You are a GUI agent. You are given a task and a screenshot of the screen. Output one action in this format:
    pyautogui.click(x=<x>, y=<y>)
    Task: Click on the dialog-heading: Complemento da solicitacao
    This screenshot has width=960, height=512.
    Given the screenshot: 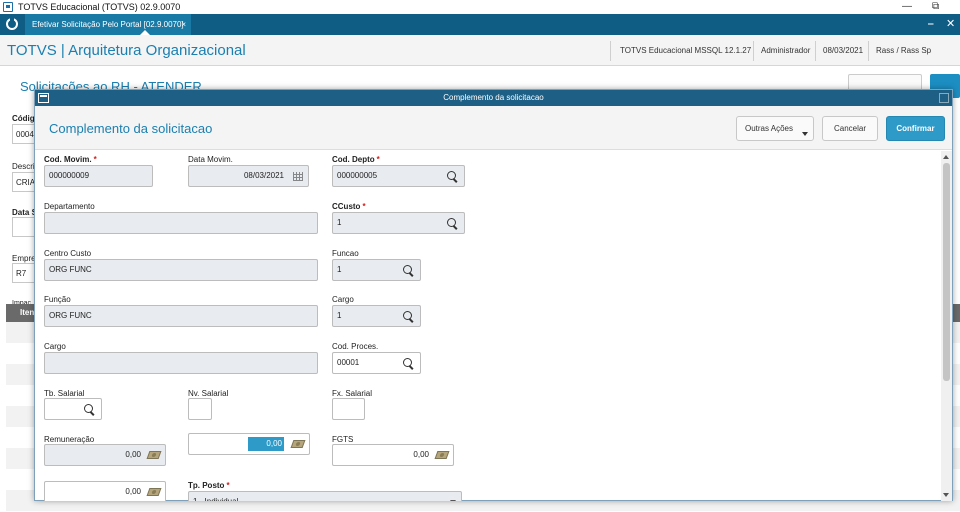 What is the action you would take?
    pyautogui.click(x=131, y=128)
    